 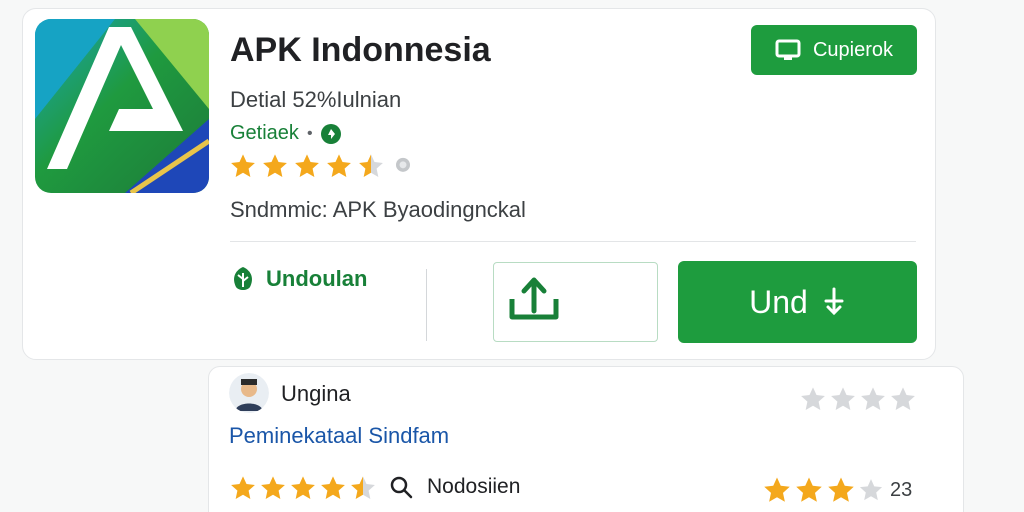 I want to click on install-button-label: Und, so click(x=778, y=301).